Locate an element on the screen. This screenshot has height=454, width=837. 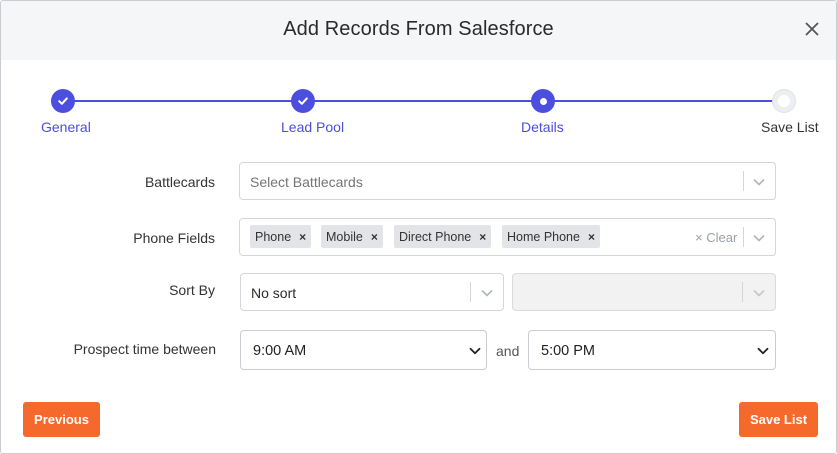
sort-by-label: Sort By is located at coordinates (192, 290).